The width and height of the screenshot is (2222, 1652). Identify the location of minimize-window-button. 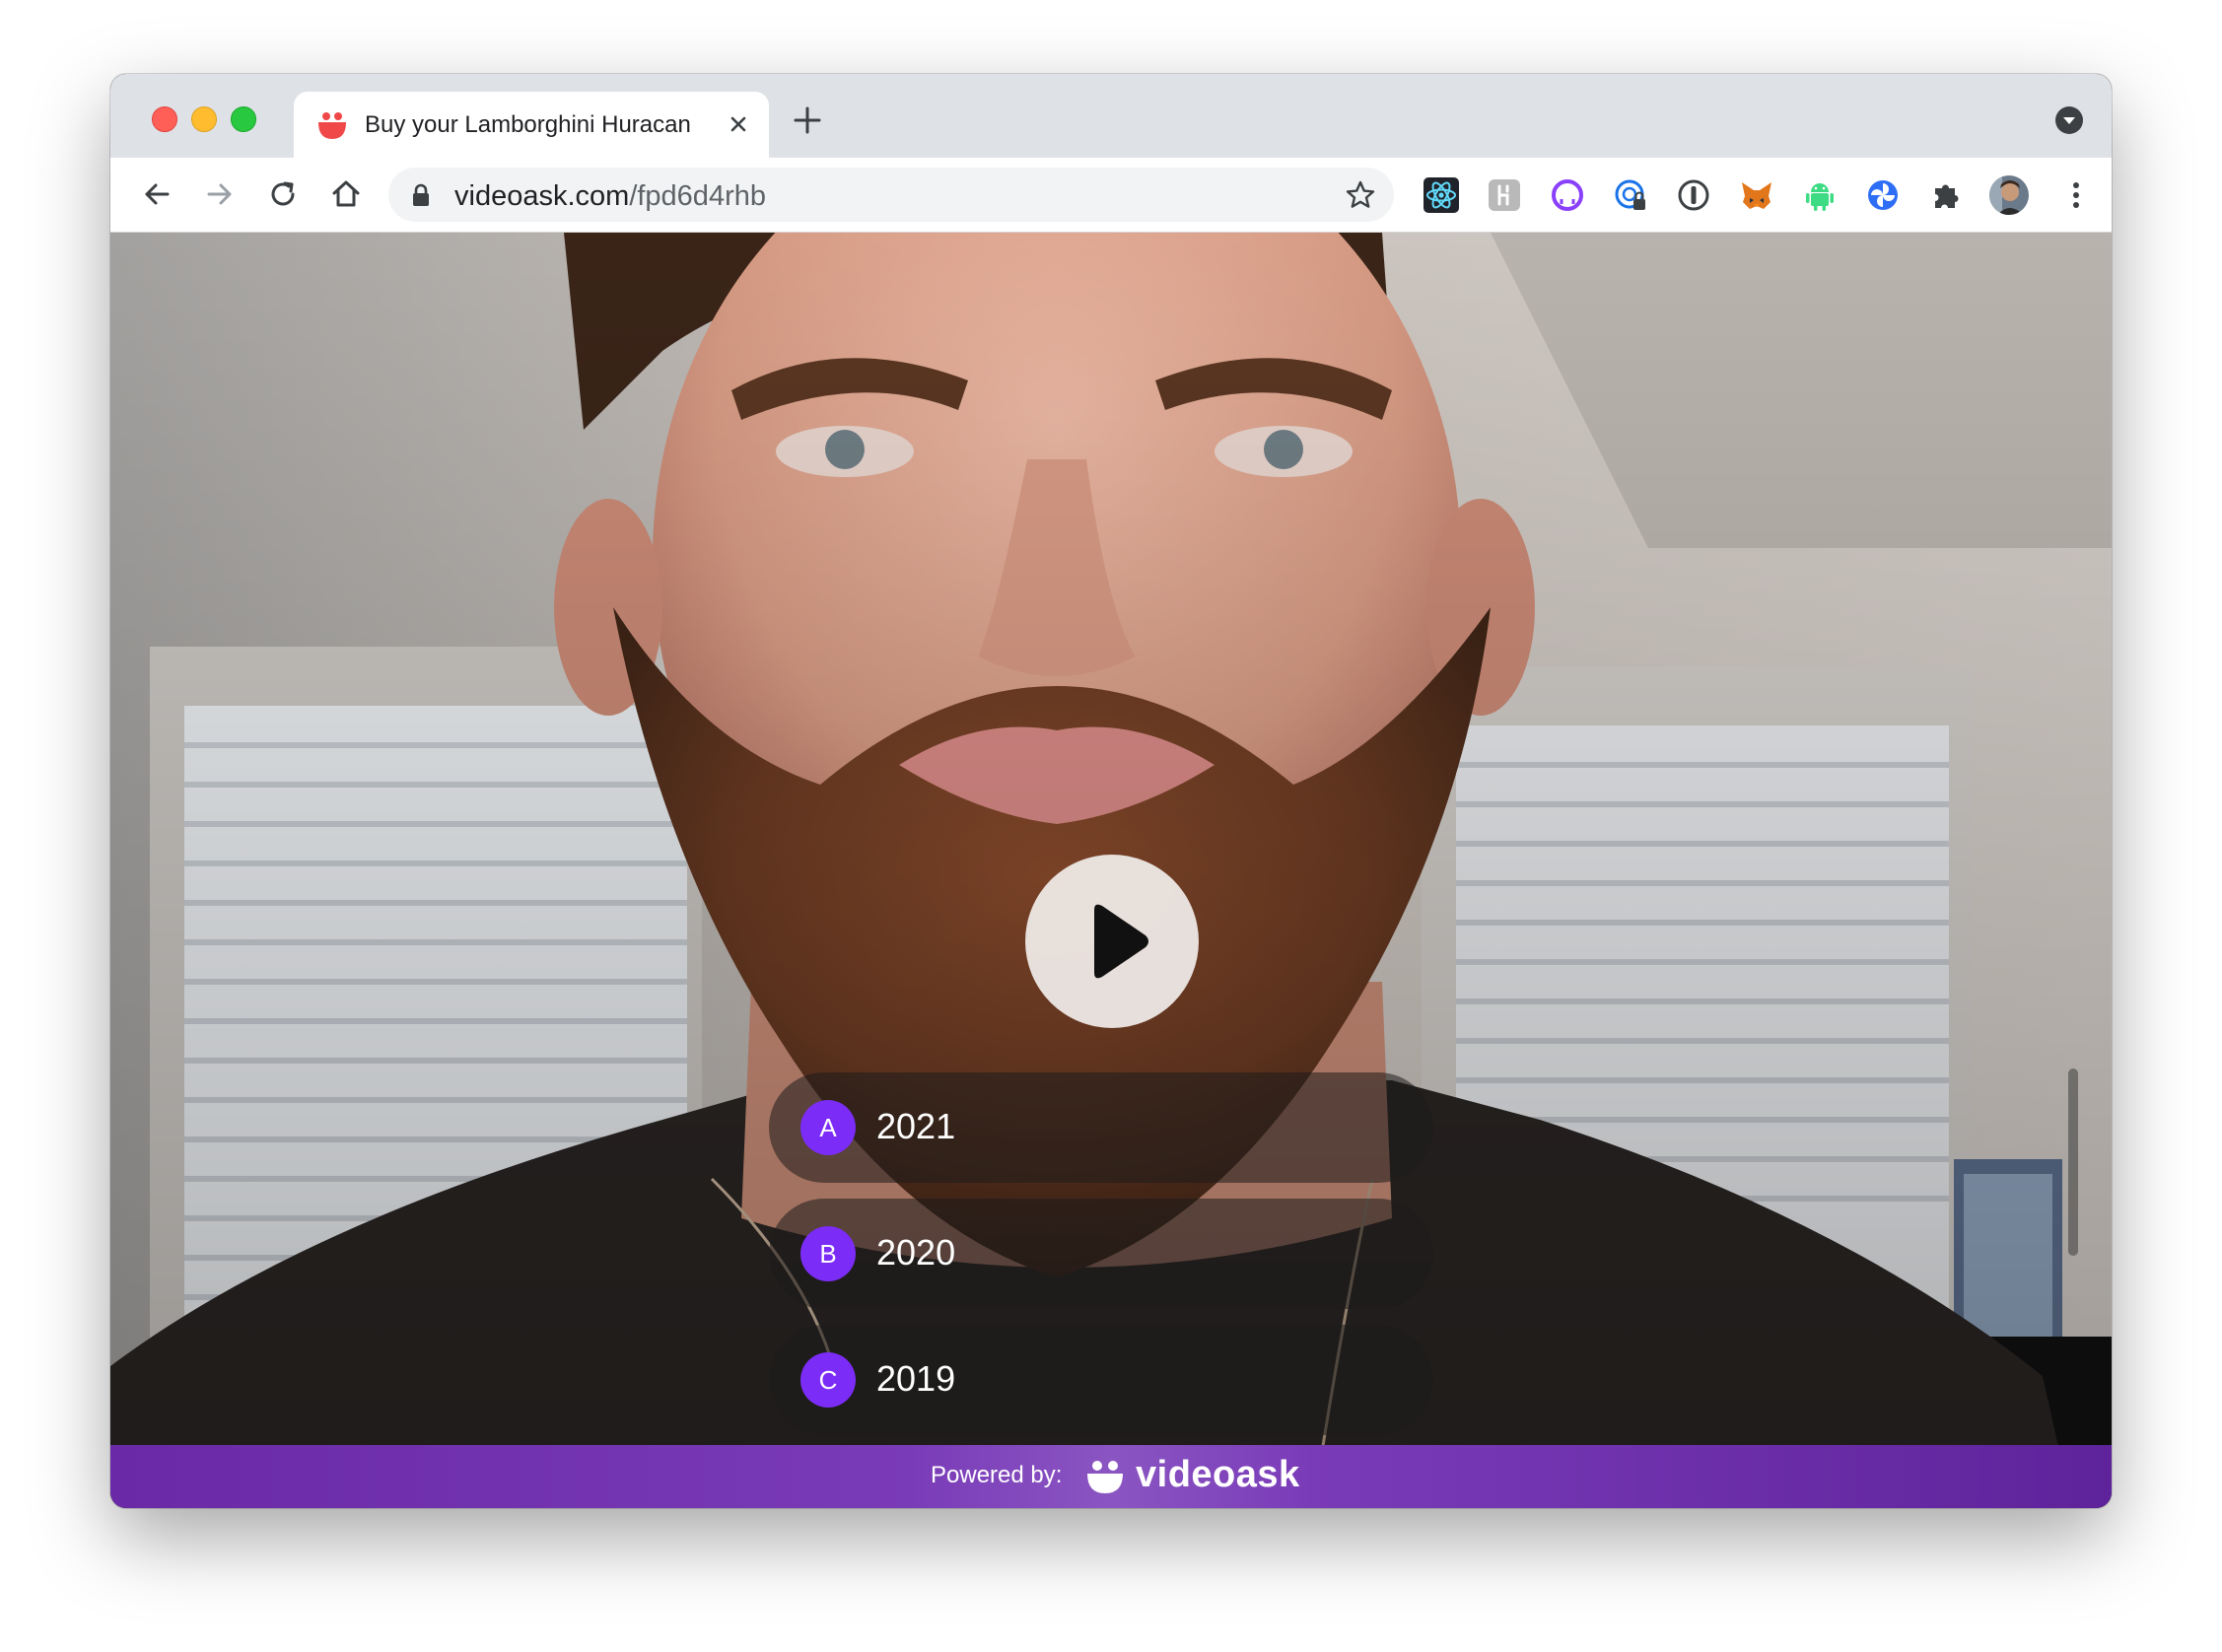
(204, 119).